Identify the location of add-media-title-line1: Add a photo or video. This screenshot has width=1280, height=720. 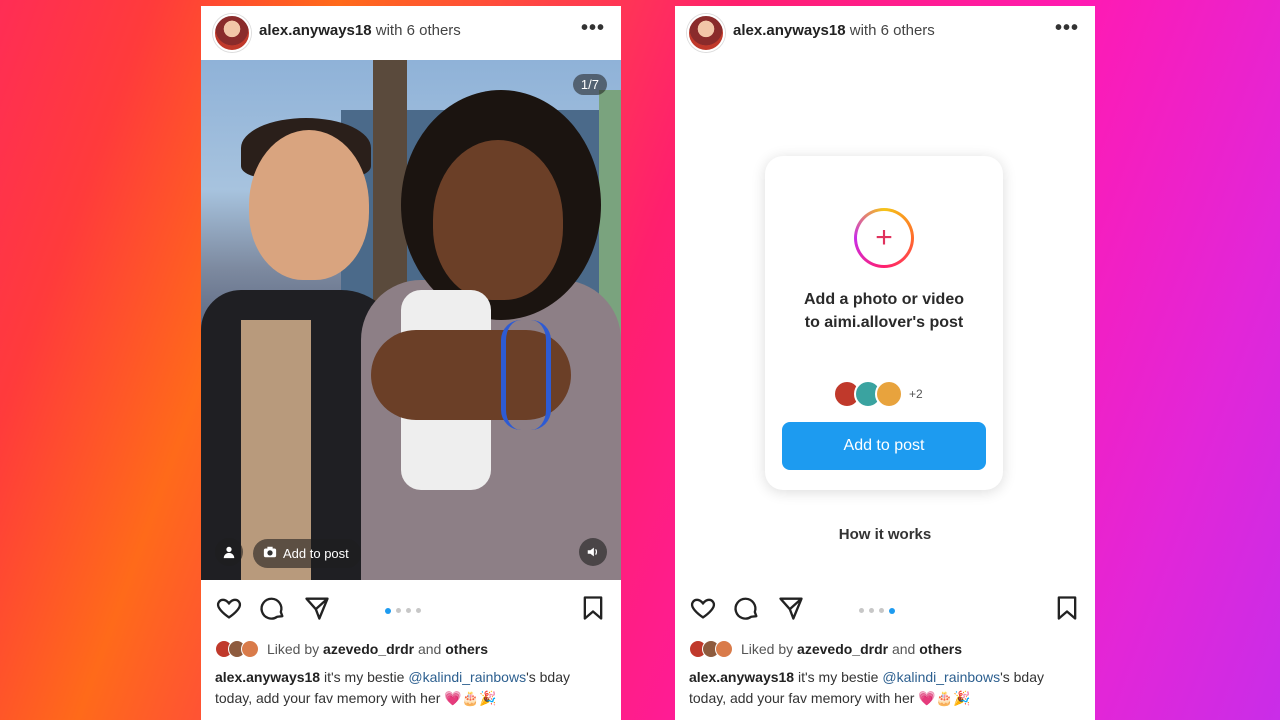
(884, 299).